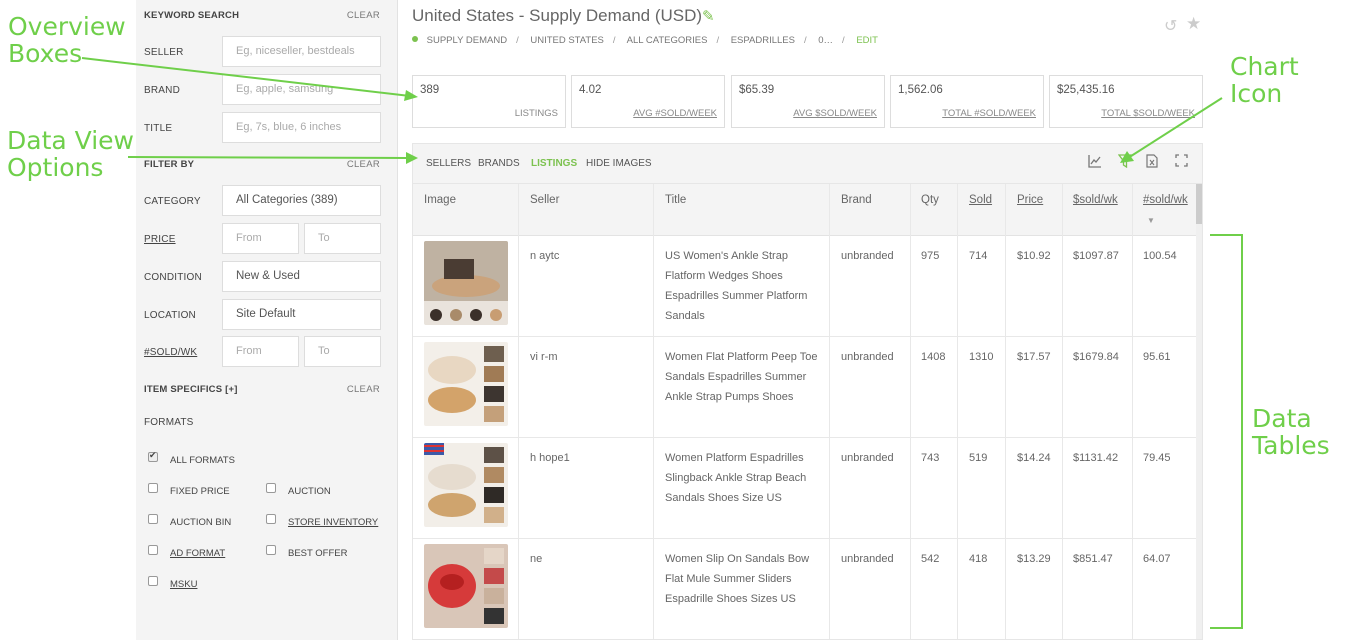 This screenshot has width=1360, height=640. What do you see at coordinates (1199, 204) in the screenshot?
I see `scrollbar-thumb` at bounding box center [1199, 204].